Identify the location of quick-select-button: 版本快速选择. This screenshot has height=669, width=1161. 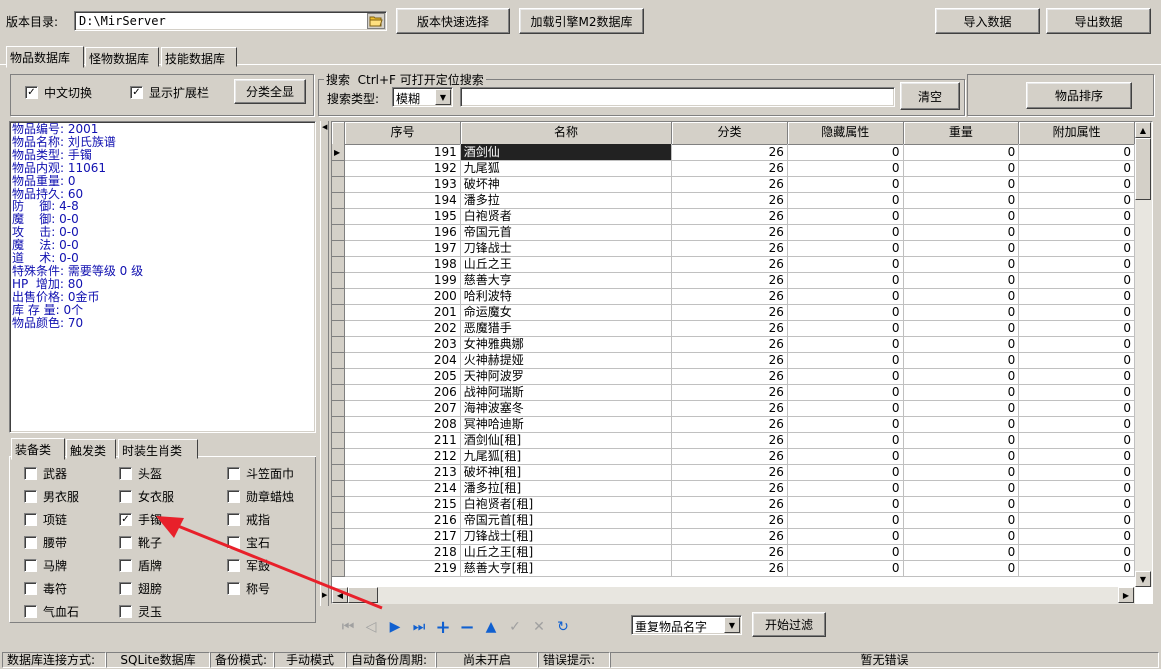
(453, 21).